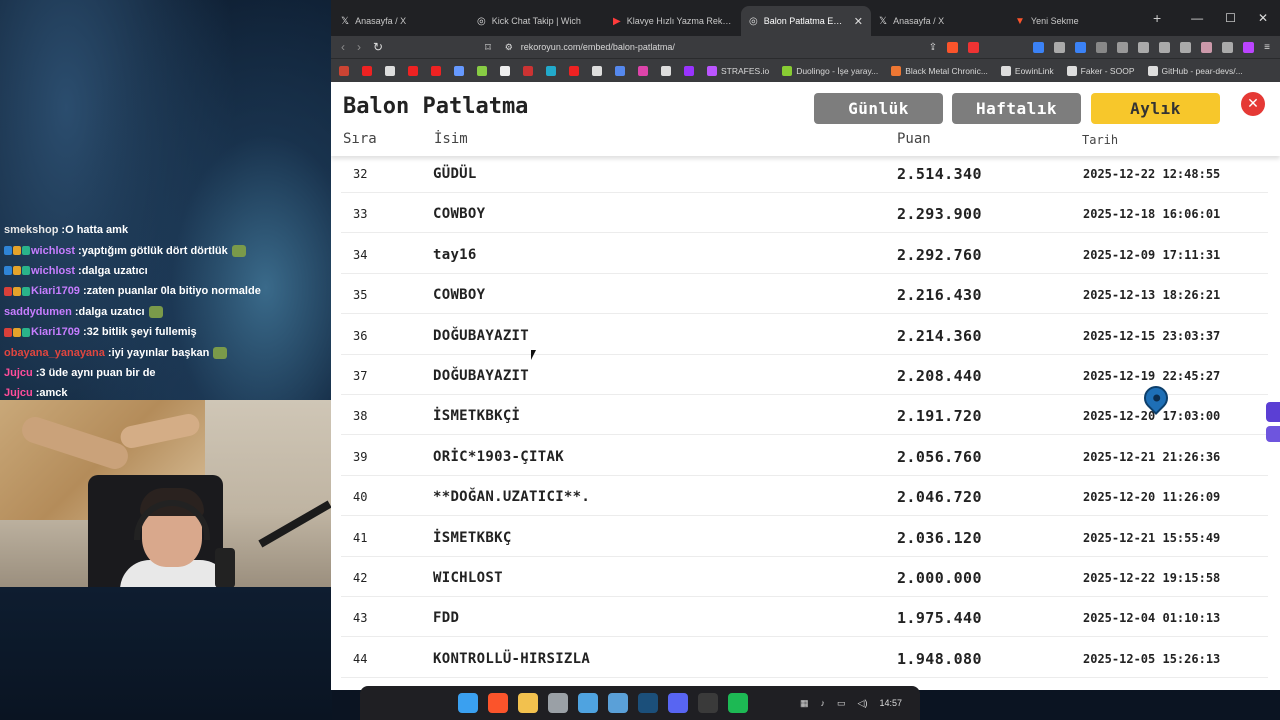  I want to click on music-icon, so click(1144, 47).